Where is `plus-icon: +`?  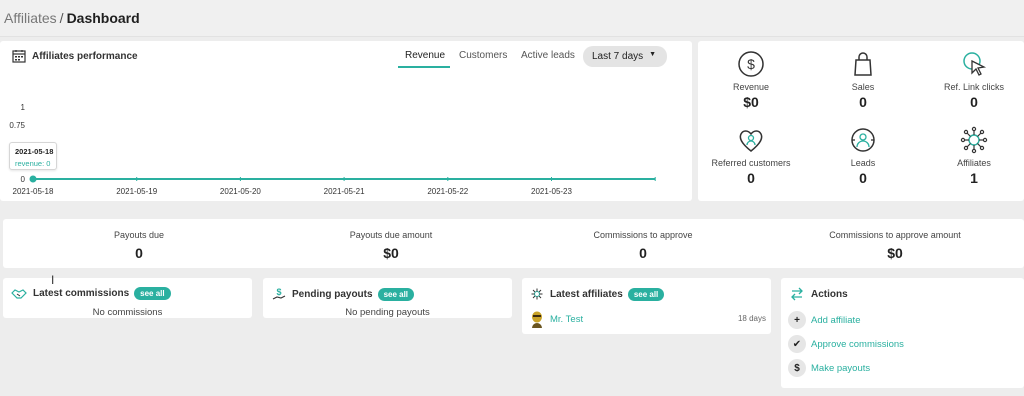 plus-icon: + is located at coordinates (797, 320).